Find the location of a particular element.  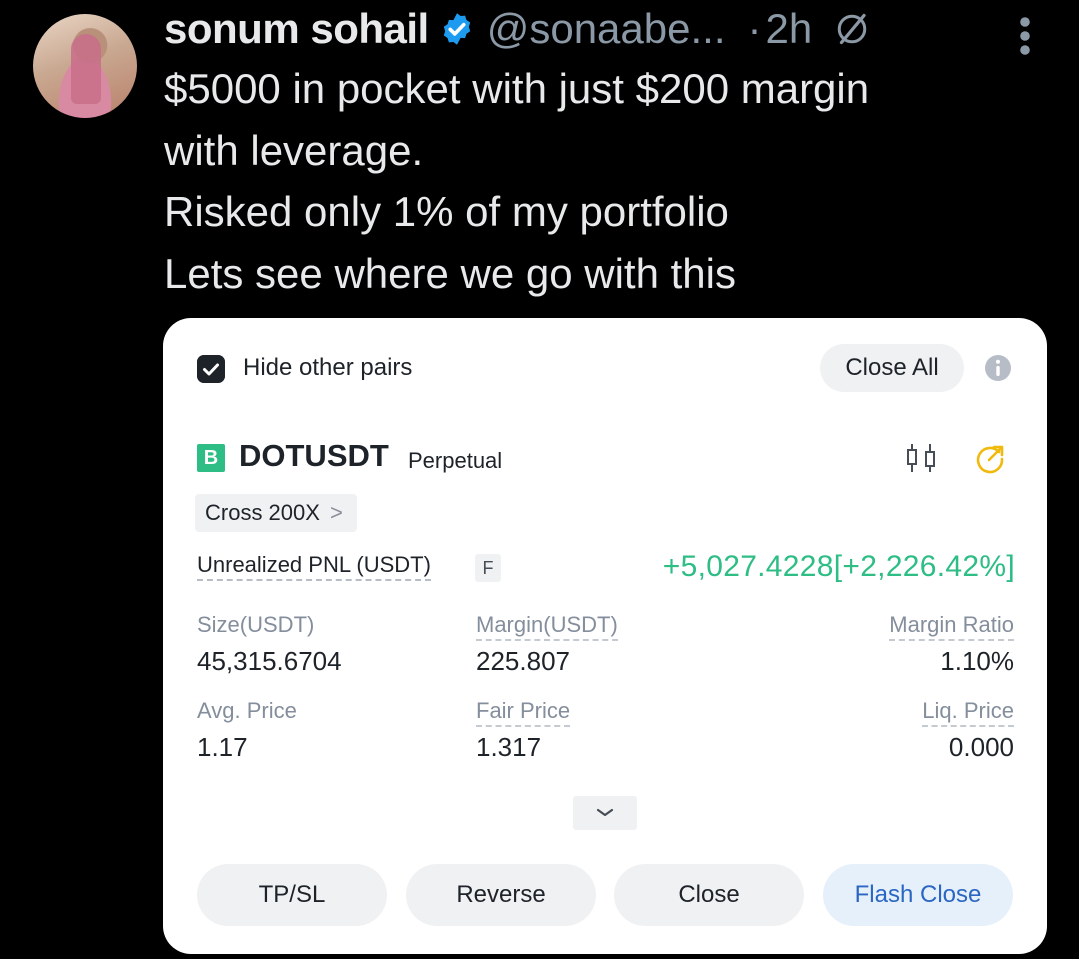

tweet-line: Lets see where we go with this is located at coordinates (450, 273).